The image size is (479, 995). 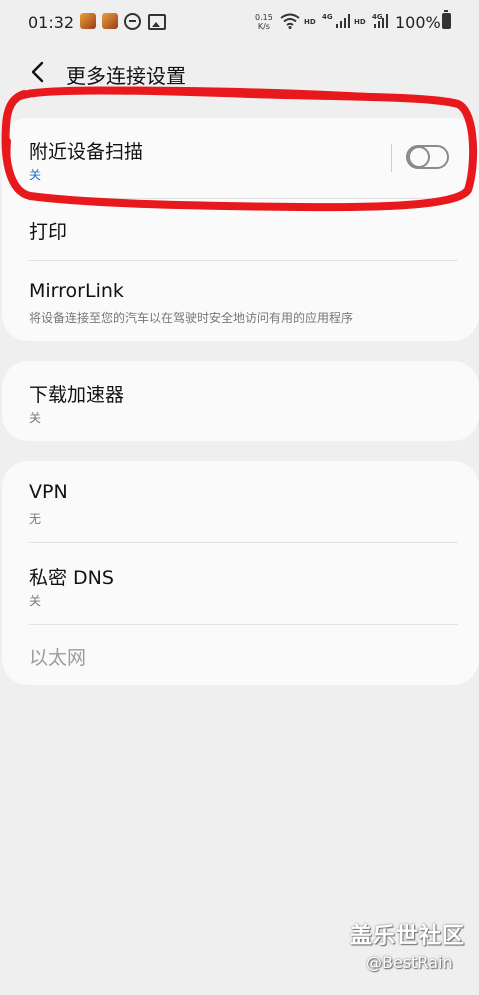 What do you see at coordinates (157, 22) in the screenshot?
I see `gallery-icon` at bounding box center [157, 22].